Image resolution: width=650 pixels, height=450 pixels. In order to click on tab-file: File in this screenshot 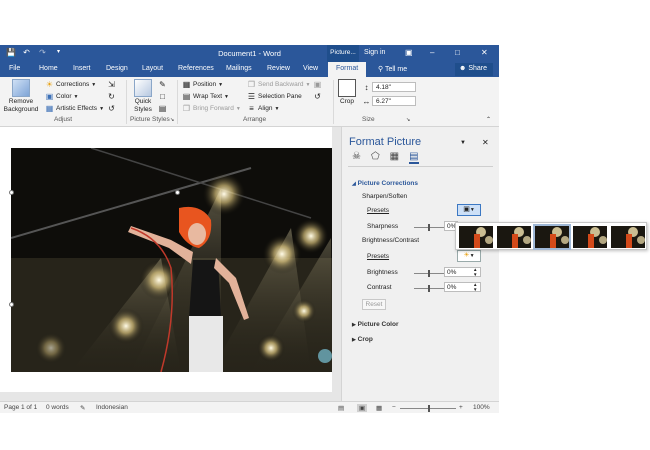, I will do `click(14, 68)`.